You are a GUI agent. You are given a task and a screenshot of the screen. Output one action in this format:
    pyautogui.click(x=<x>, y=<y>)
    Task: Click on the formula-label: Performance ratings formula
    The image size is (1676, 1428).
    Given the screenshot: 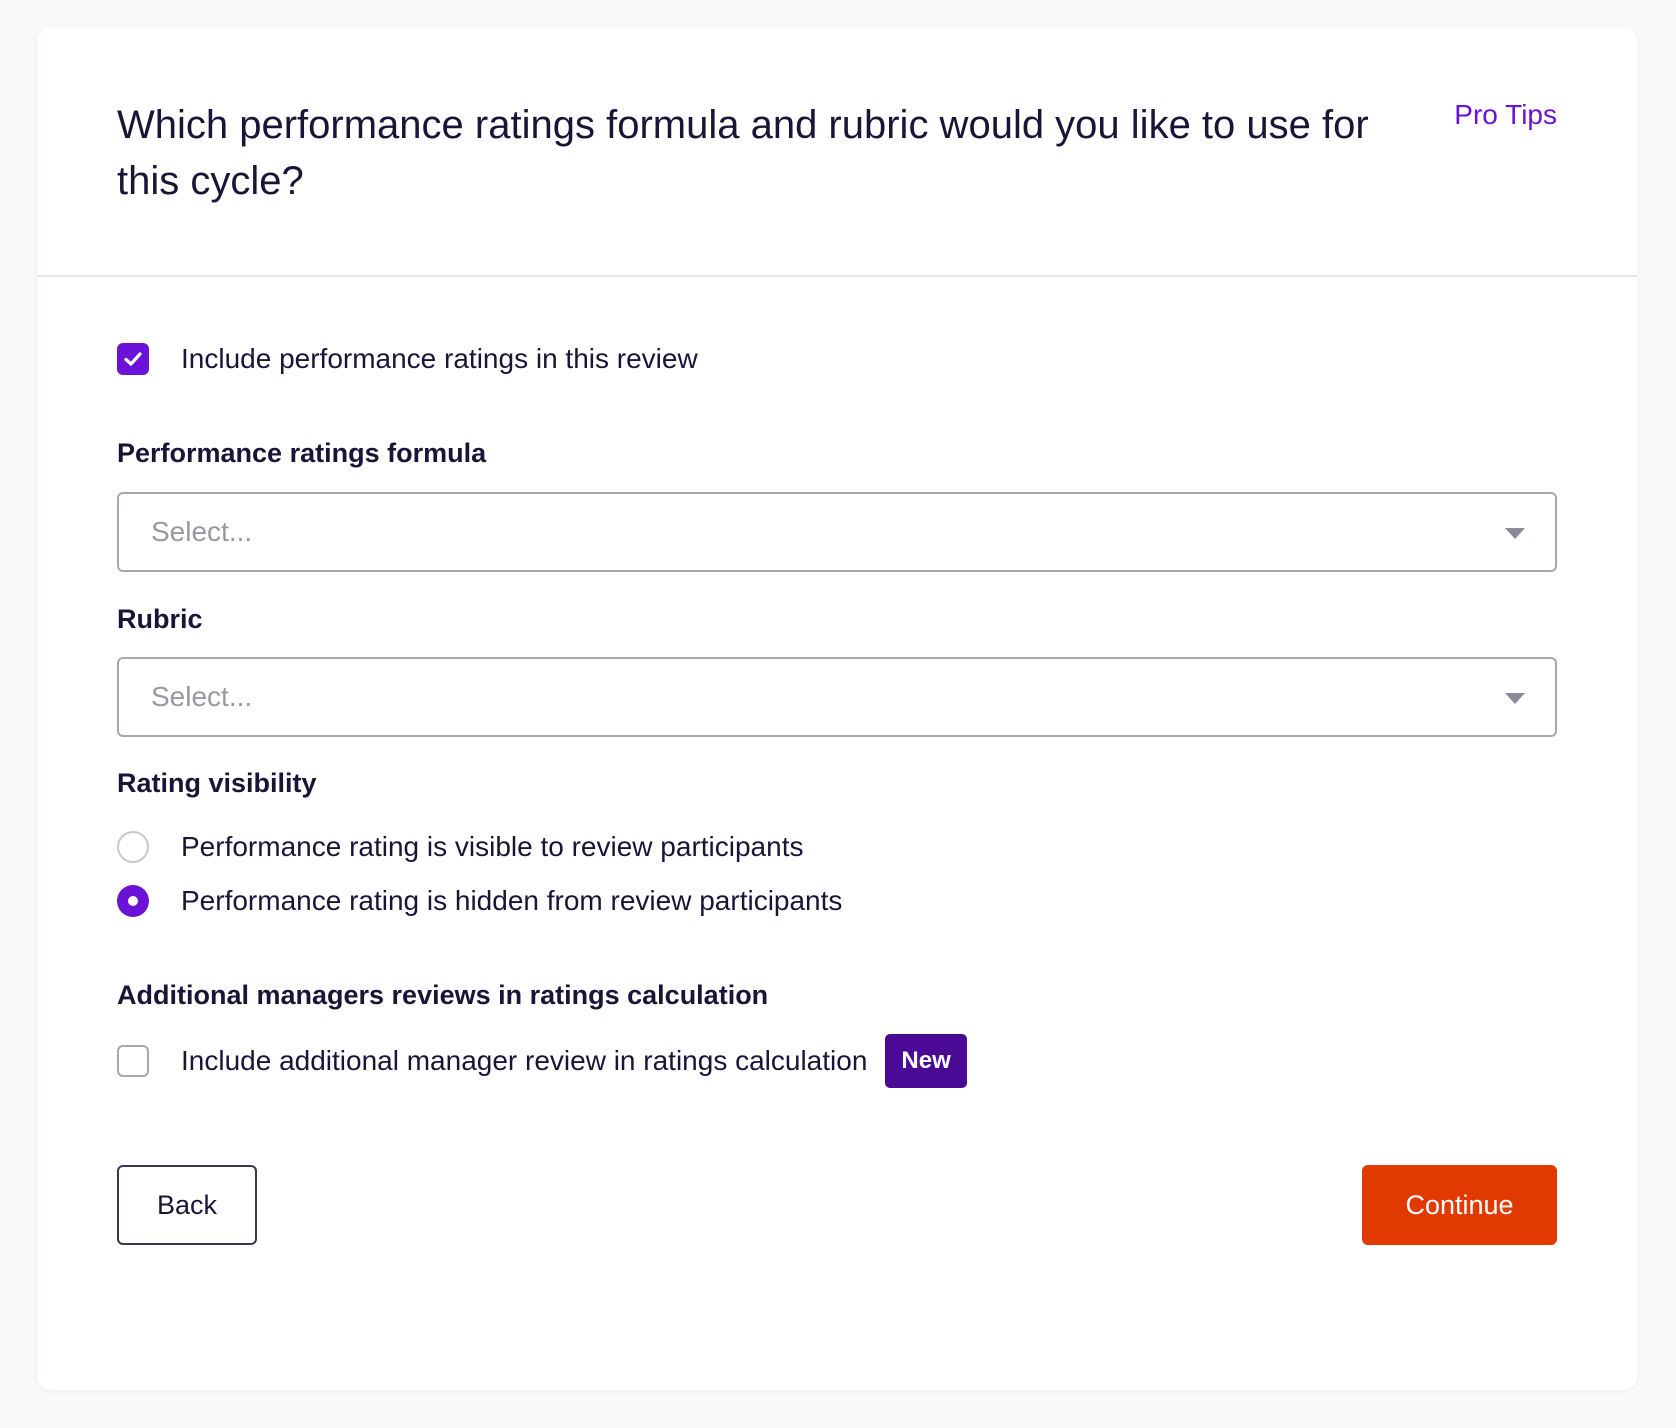 What is the action you would take?
    pyautogui.click(x=302, y=453)
    